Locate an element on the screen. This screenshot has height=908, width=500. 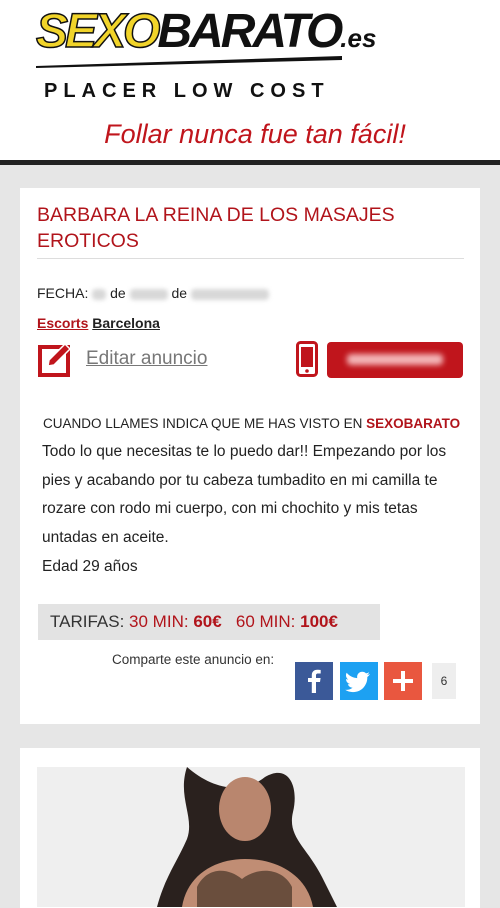
call-note-brand: SEXOBARATO is located at coordinates (413, 423).